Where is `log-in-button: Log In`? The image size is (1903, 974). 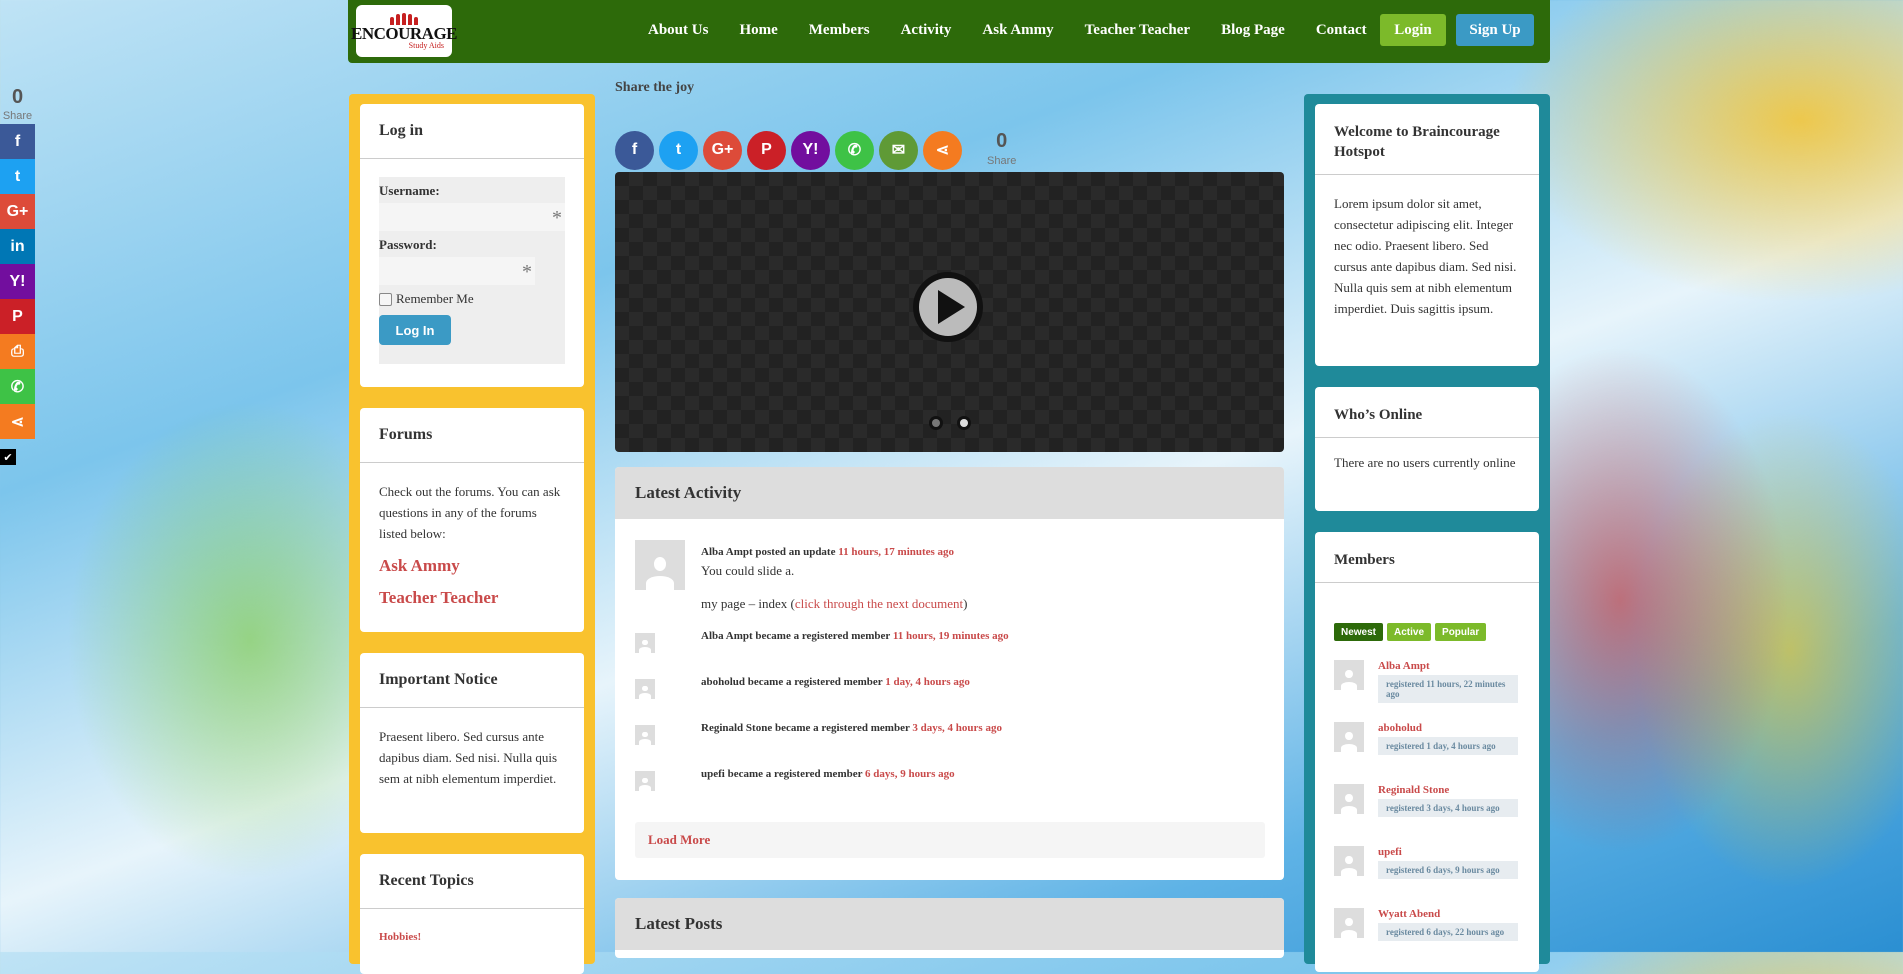 log-in-button: Log In is located at coordinates (415, 330).